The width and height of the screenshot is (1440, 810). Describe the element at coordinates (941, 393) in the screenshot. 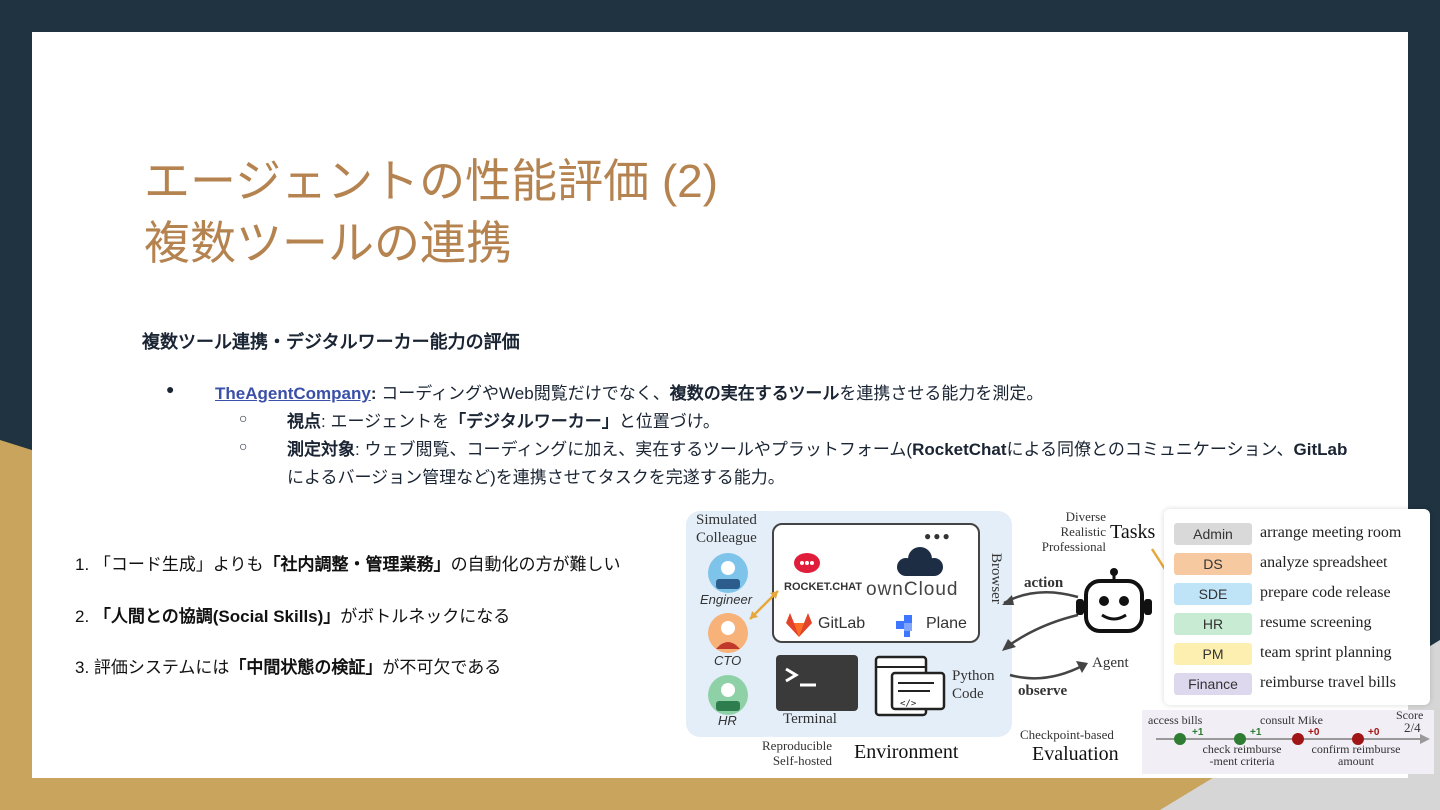

I see `bullet1-text-b: を連携させる能力を測定。` at that location.